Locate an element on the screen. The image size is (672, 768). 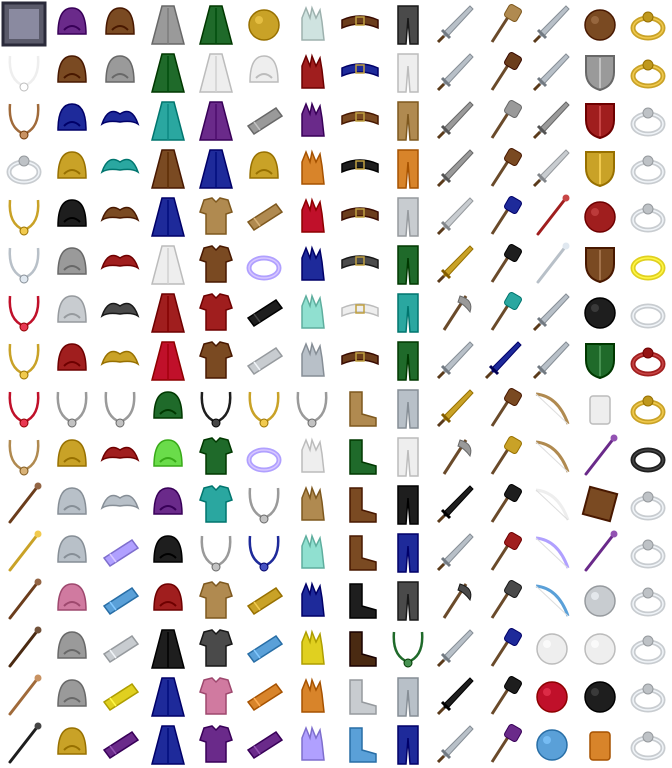
mint-gauntlets-icon is located at coordinates (312, 312).